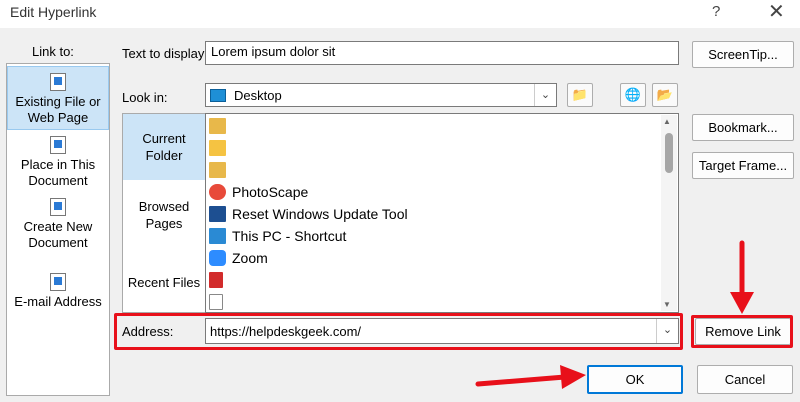 Image resolution: width=800 pixels, height=402 pixels. What do you see at coordinates (614, 314) in the screenshot?
I see `annotation-arrows` at bounding box center [614, 314].